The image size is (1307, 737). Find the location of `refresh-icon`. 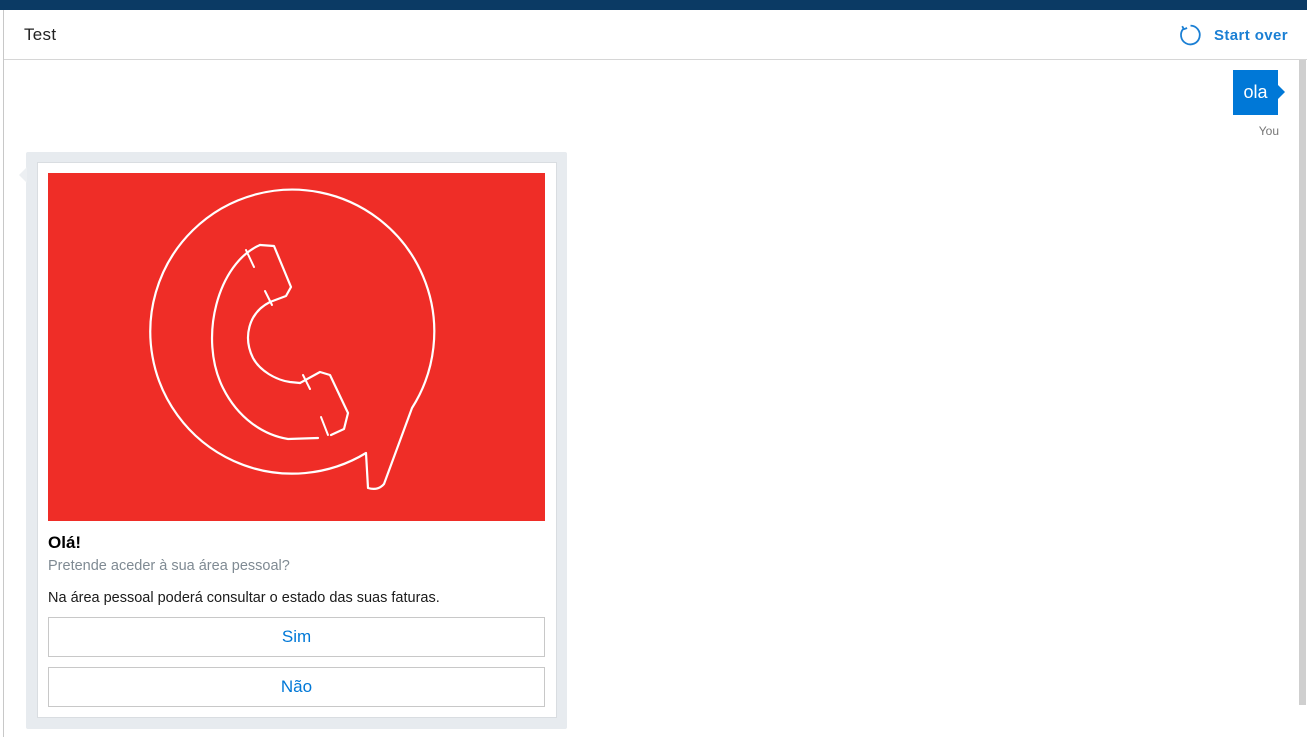

refresh-icon is located at coordinates (1190, 35).